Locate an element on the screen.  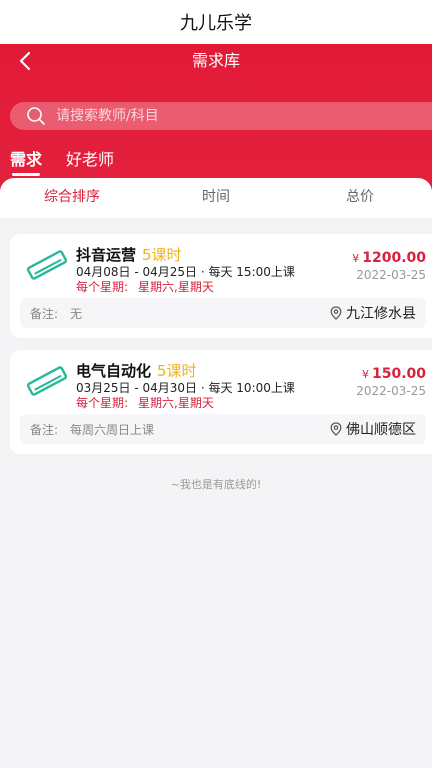
tab-good-teachers: 好老师 is located at coordinates (90, 161).